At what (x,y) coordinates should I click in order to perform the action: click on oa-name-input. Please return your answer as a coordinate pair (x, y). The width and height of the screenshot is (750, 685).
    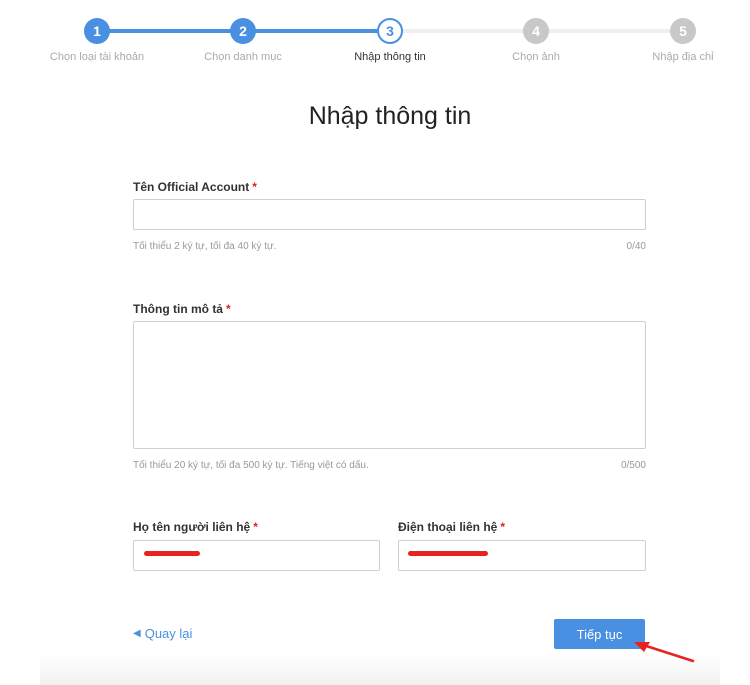
    Looking at the image, I should click on (389, 214).